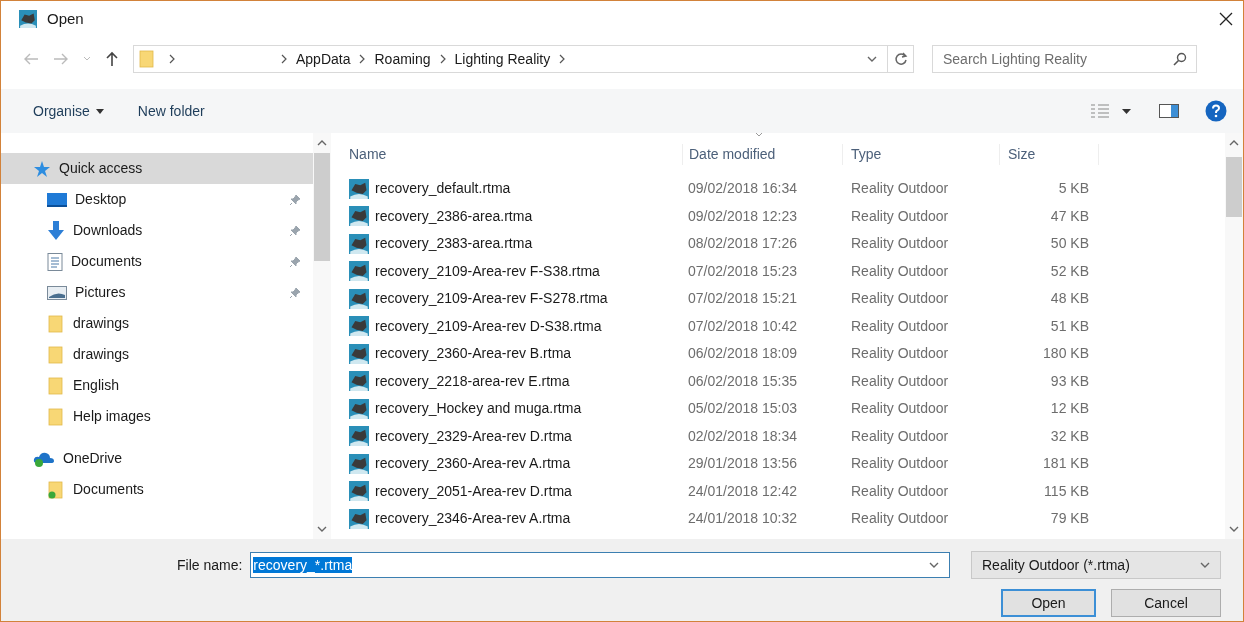 The width and height of the screenshot is (1244, 622). I want to click on download-icon, so click(56, 230).